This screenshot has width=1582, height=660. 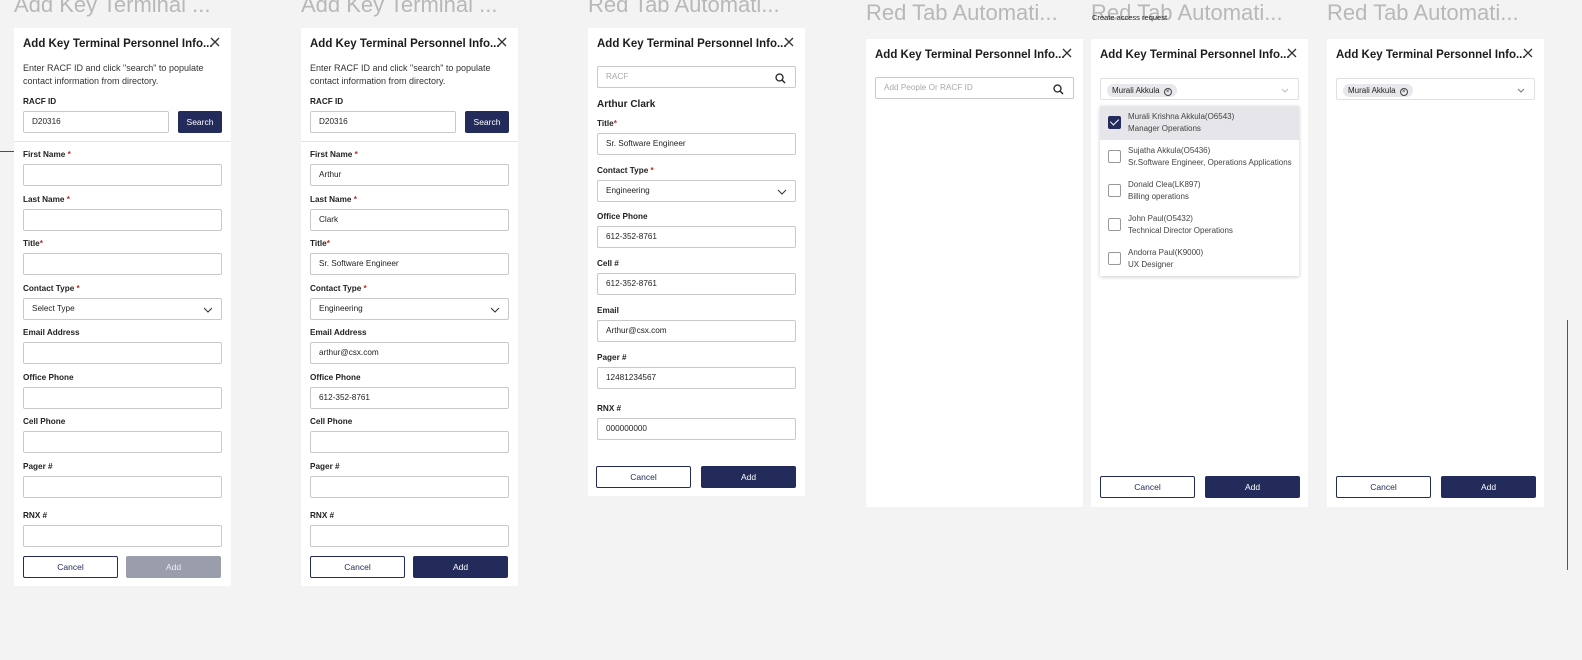 I want to click on email-address-label: Email Address, so click(x=338, y=332).